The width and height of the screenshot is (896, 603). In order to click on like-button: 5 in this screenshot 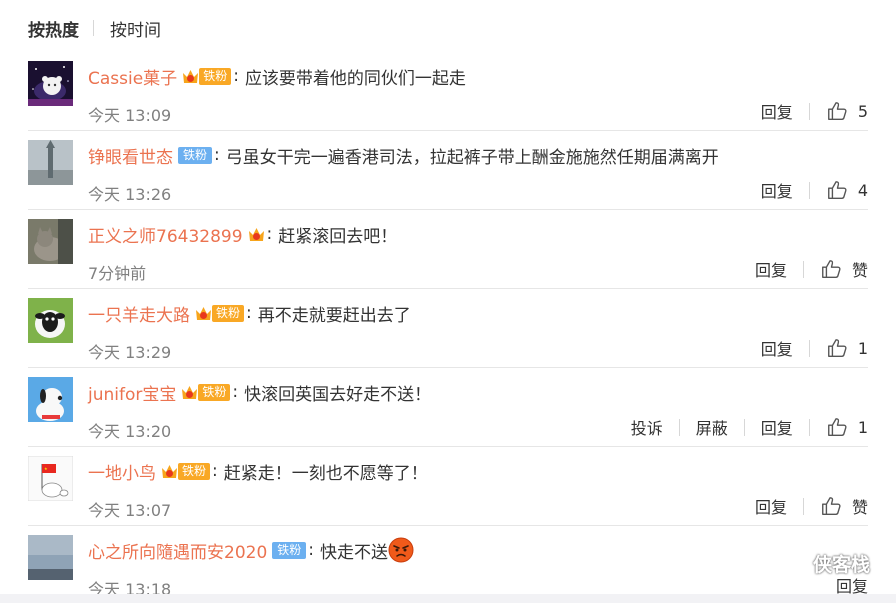, I will do `click(847, 111)`.